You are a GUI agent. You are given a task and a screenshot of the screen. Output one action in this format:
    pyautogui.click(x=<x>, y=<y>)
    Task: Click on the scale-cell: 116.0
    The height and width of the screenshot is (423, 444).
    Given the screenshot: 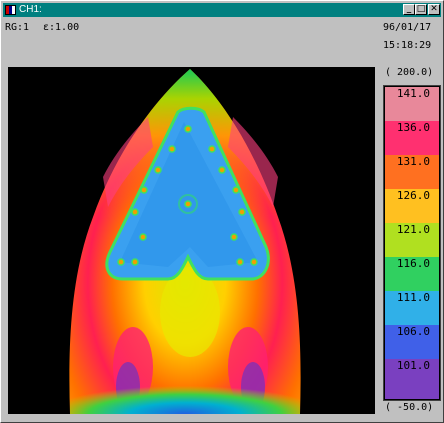 What is the action you would take?
    pyautogui.click(x=412, y=274)
    